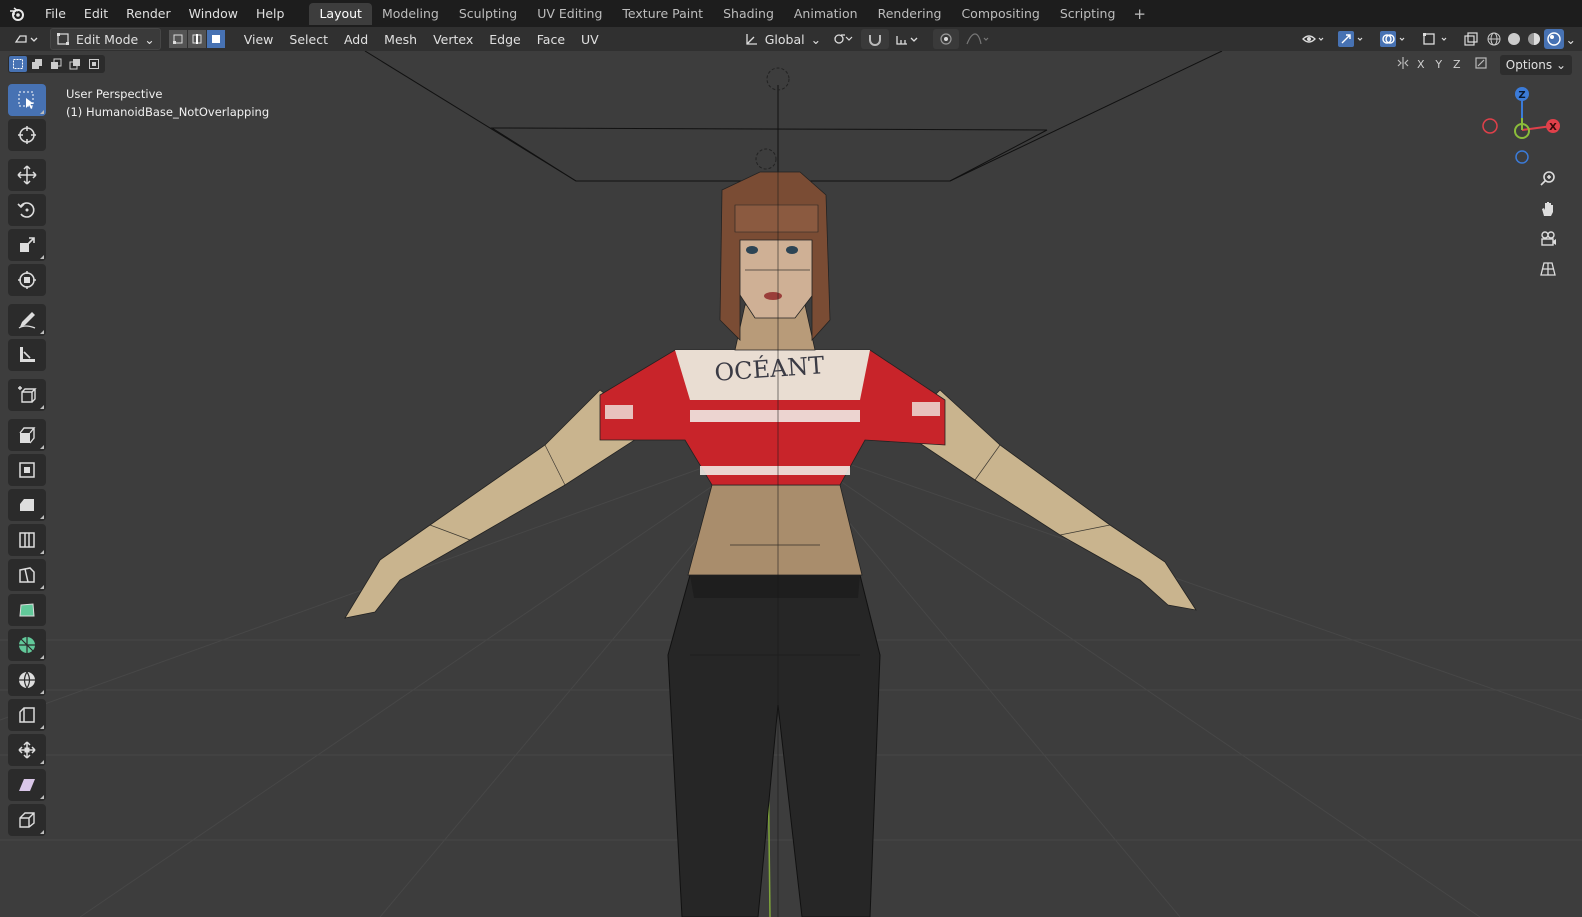  What do you see at coordinates (27, 175) in the screenshot?
I see `move-tool` at bounding box center [27, 175].